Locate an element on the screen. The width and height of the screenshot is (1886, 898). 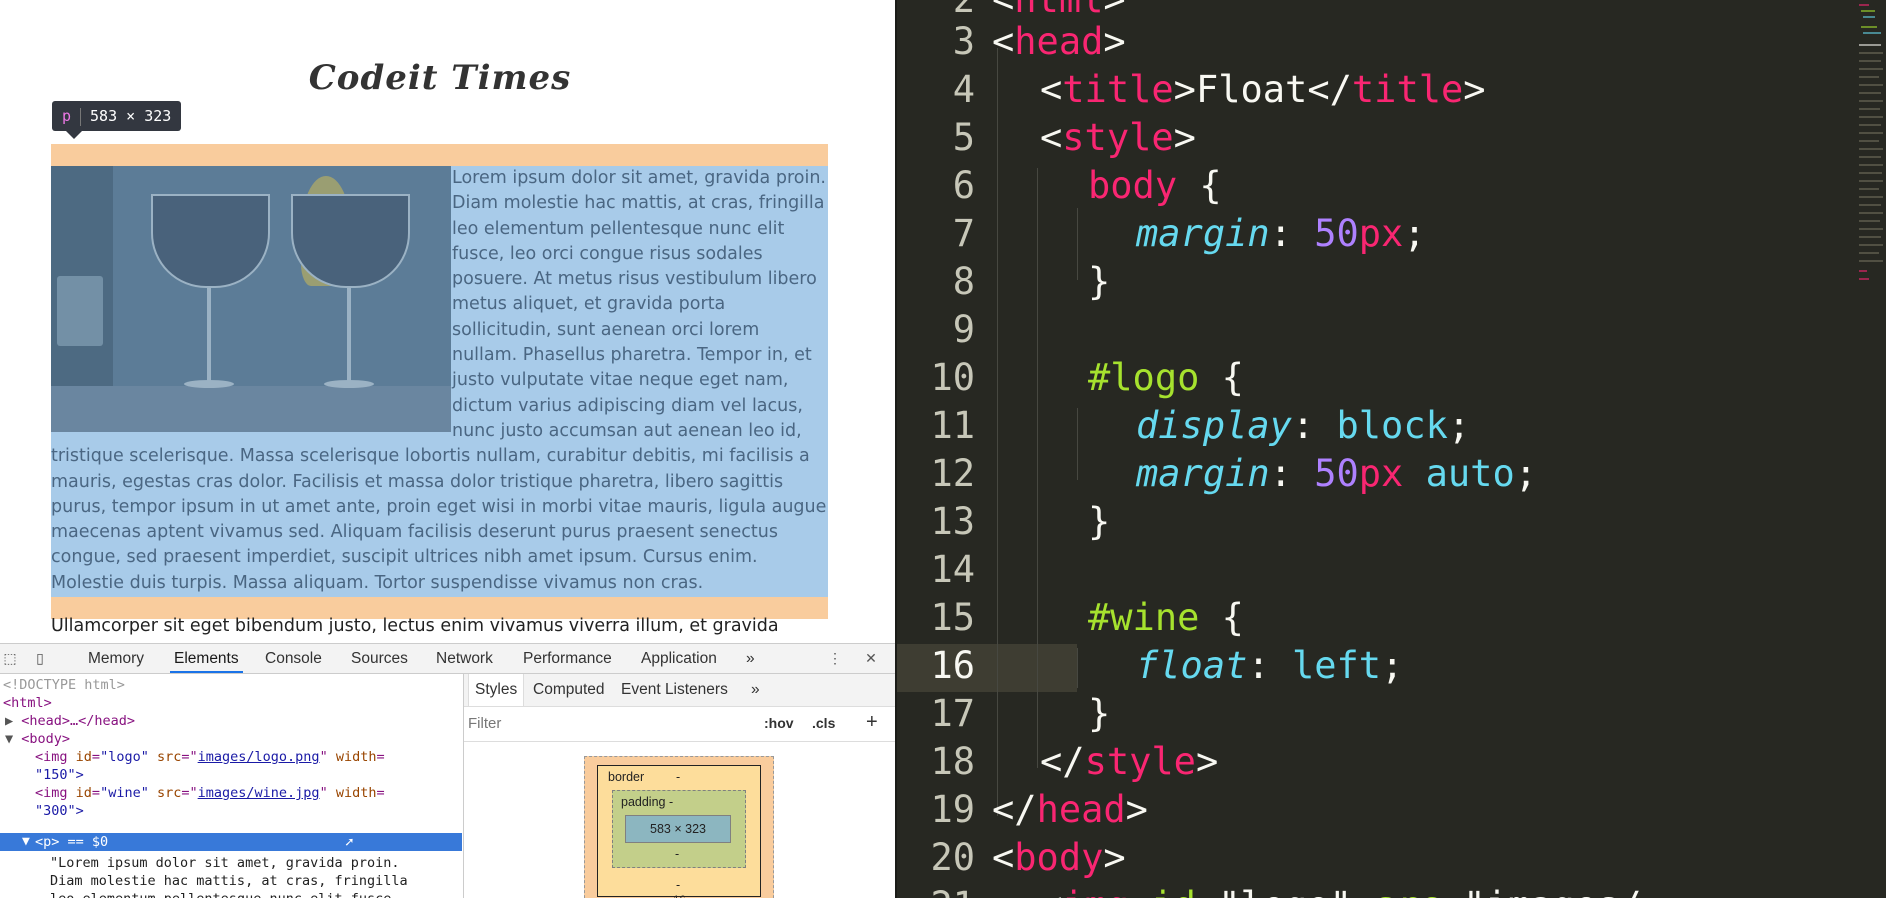
more-tabs-icon: » is located at coordinates (750, 658).